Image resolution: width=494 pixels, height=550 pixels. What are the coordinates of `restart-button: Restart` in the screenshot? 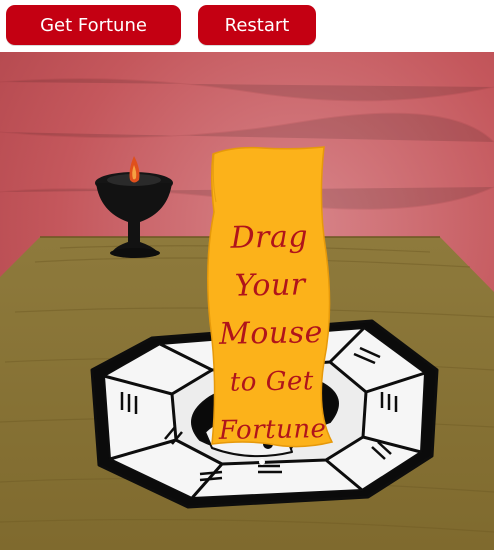 It's located at (257, 25).